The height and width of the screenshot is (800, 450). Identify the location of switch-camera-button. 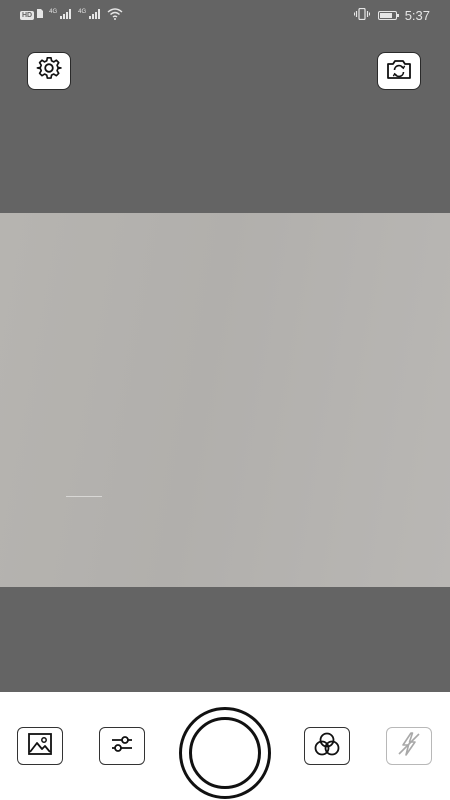
(399, 71).